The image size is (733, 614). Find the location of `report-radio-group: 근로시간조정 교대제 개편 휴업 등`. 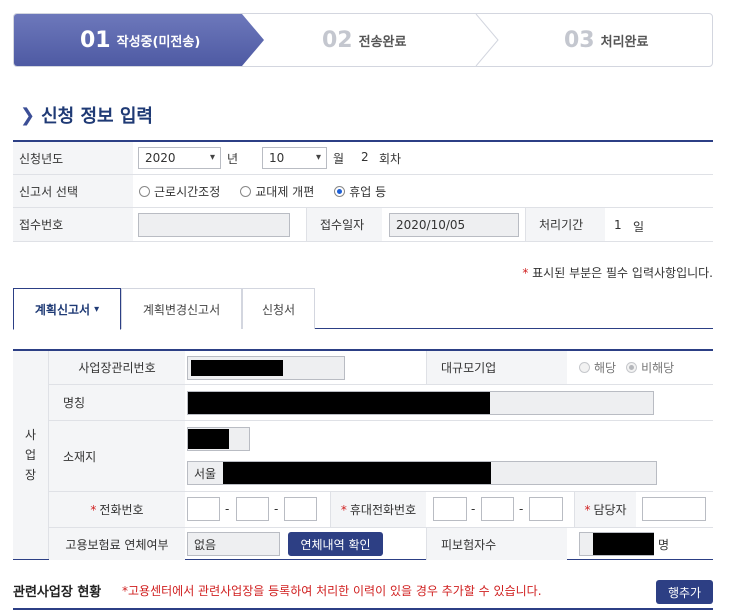

report-radio-group: 근로시간조정 교대제 개편 휴업 등 is located at coordinates (272, 191).